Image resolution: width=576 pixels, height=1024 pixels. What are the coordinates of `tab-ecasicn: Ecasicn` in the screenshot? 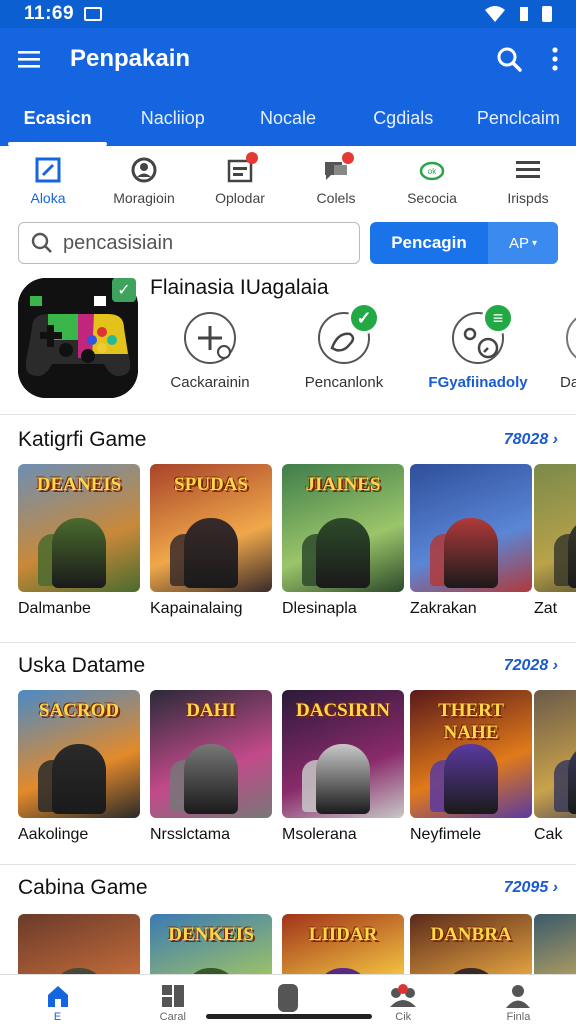 It's located at (57, 118).